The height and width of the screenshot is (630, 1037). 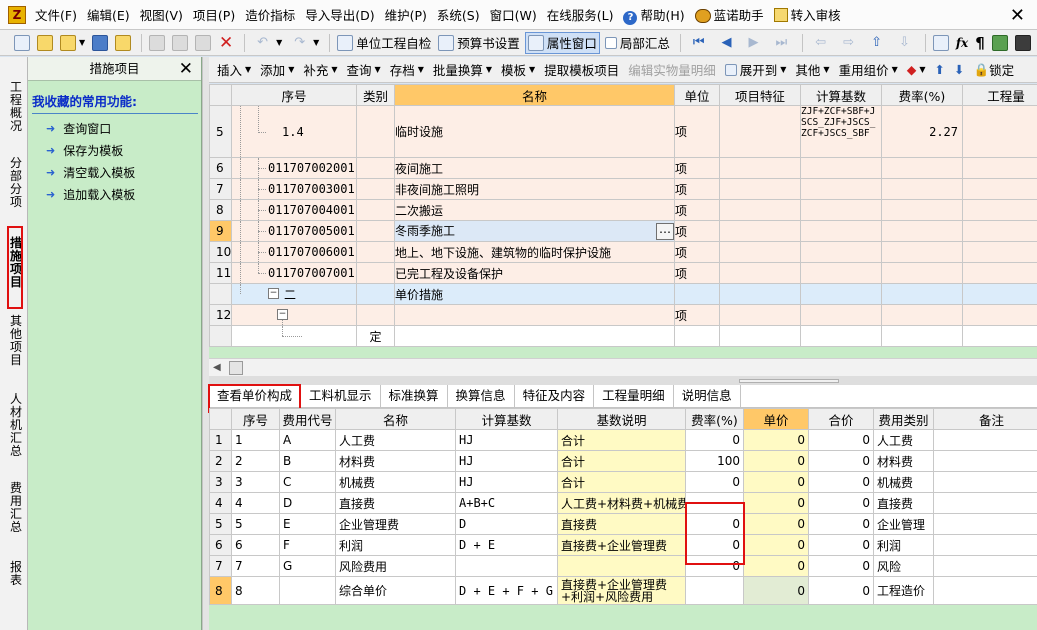 What do you see at coordinates (339, 14) in the screenshot?
I see `menu-import-export: 导入导出(D)` at bounding box center [339, 14].